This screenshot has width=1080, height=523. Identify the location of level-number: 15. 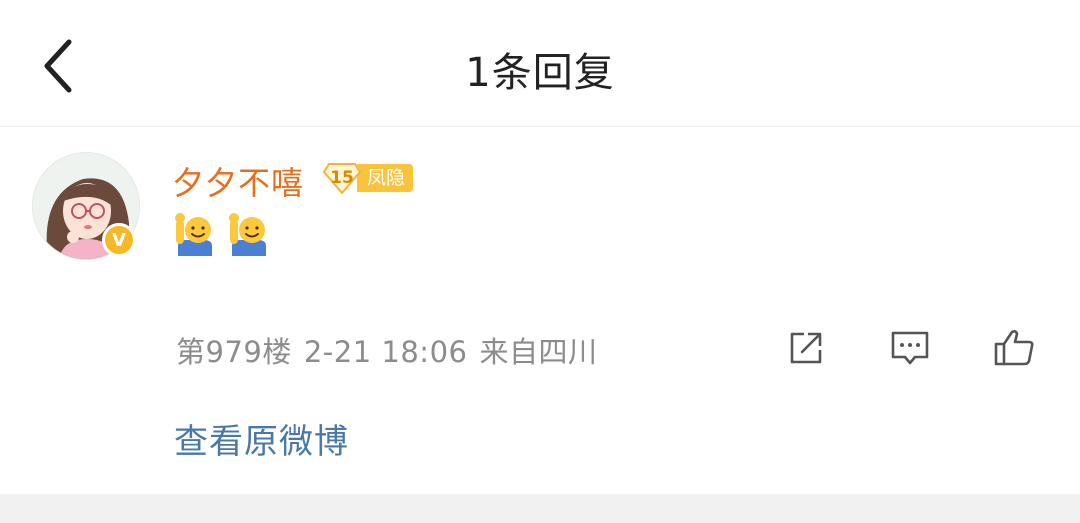
(342, 178).